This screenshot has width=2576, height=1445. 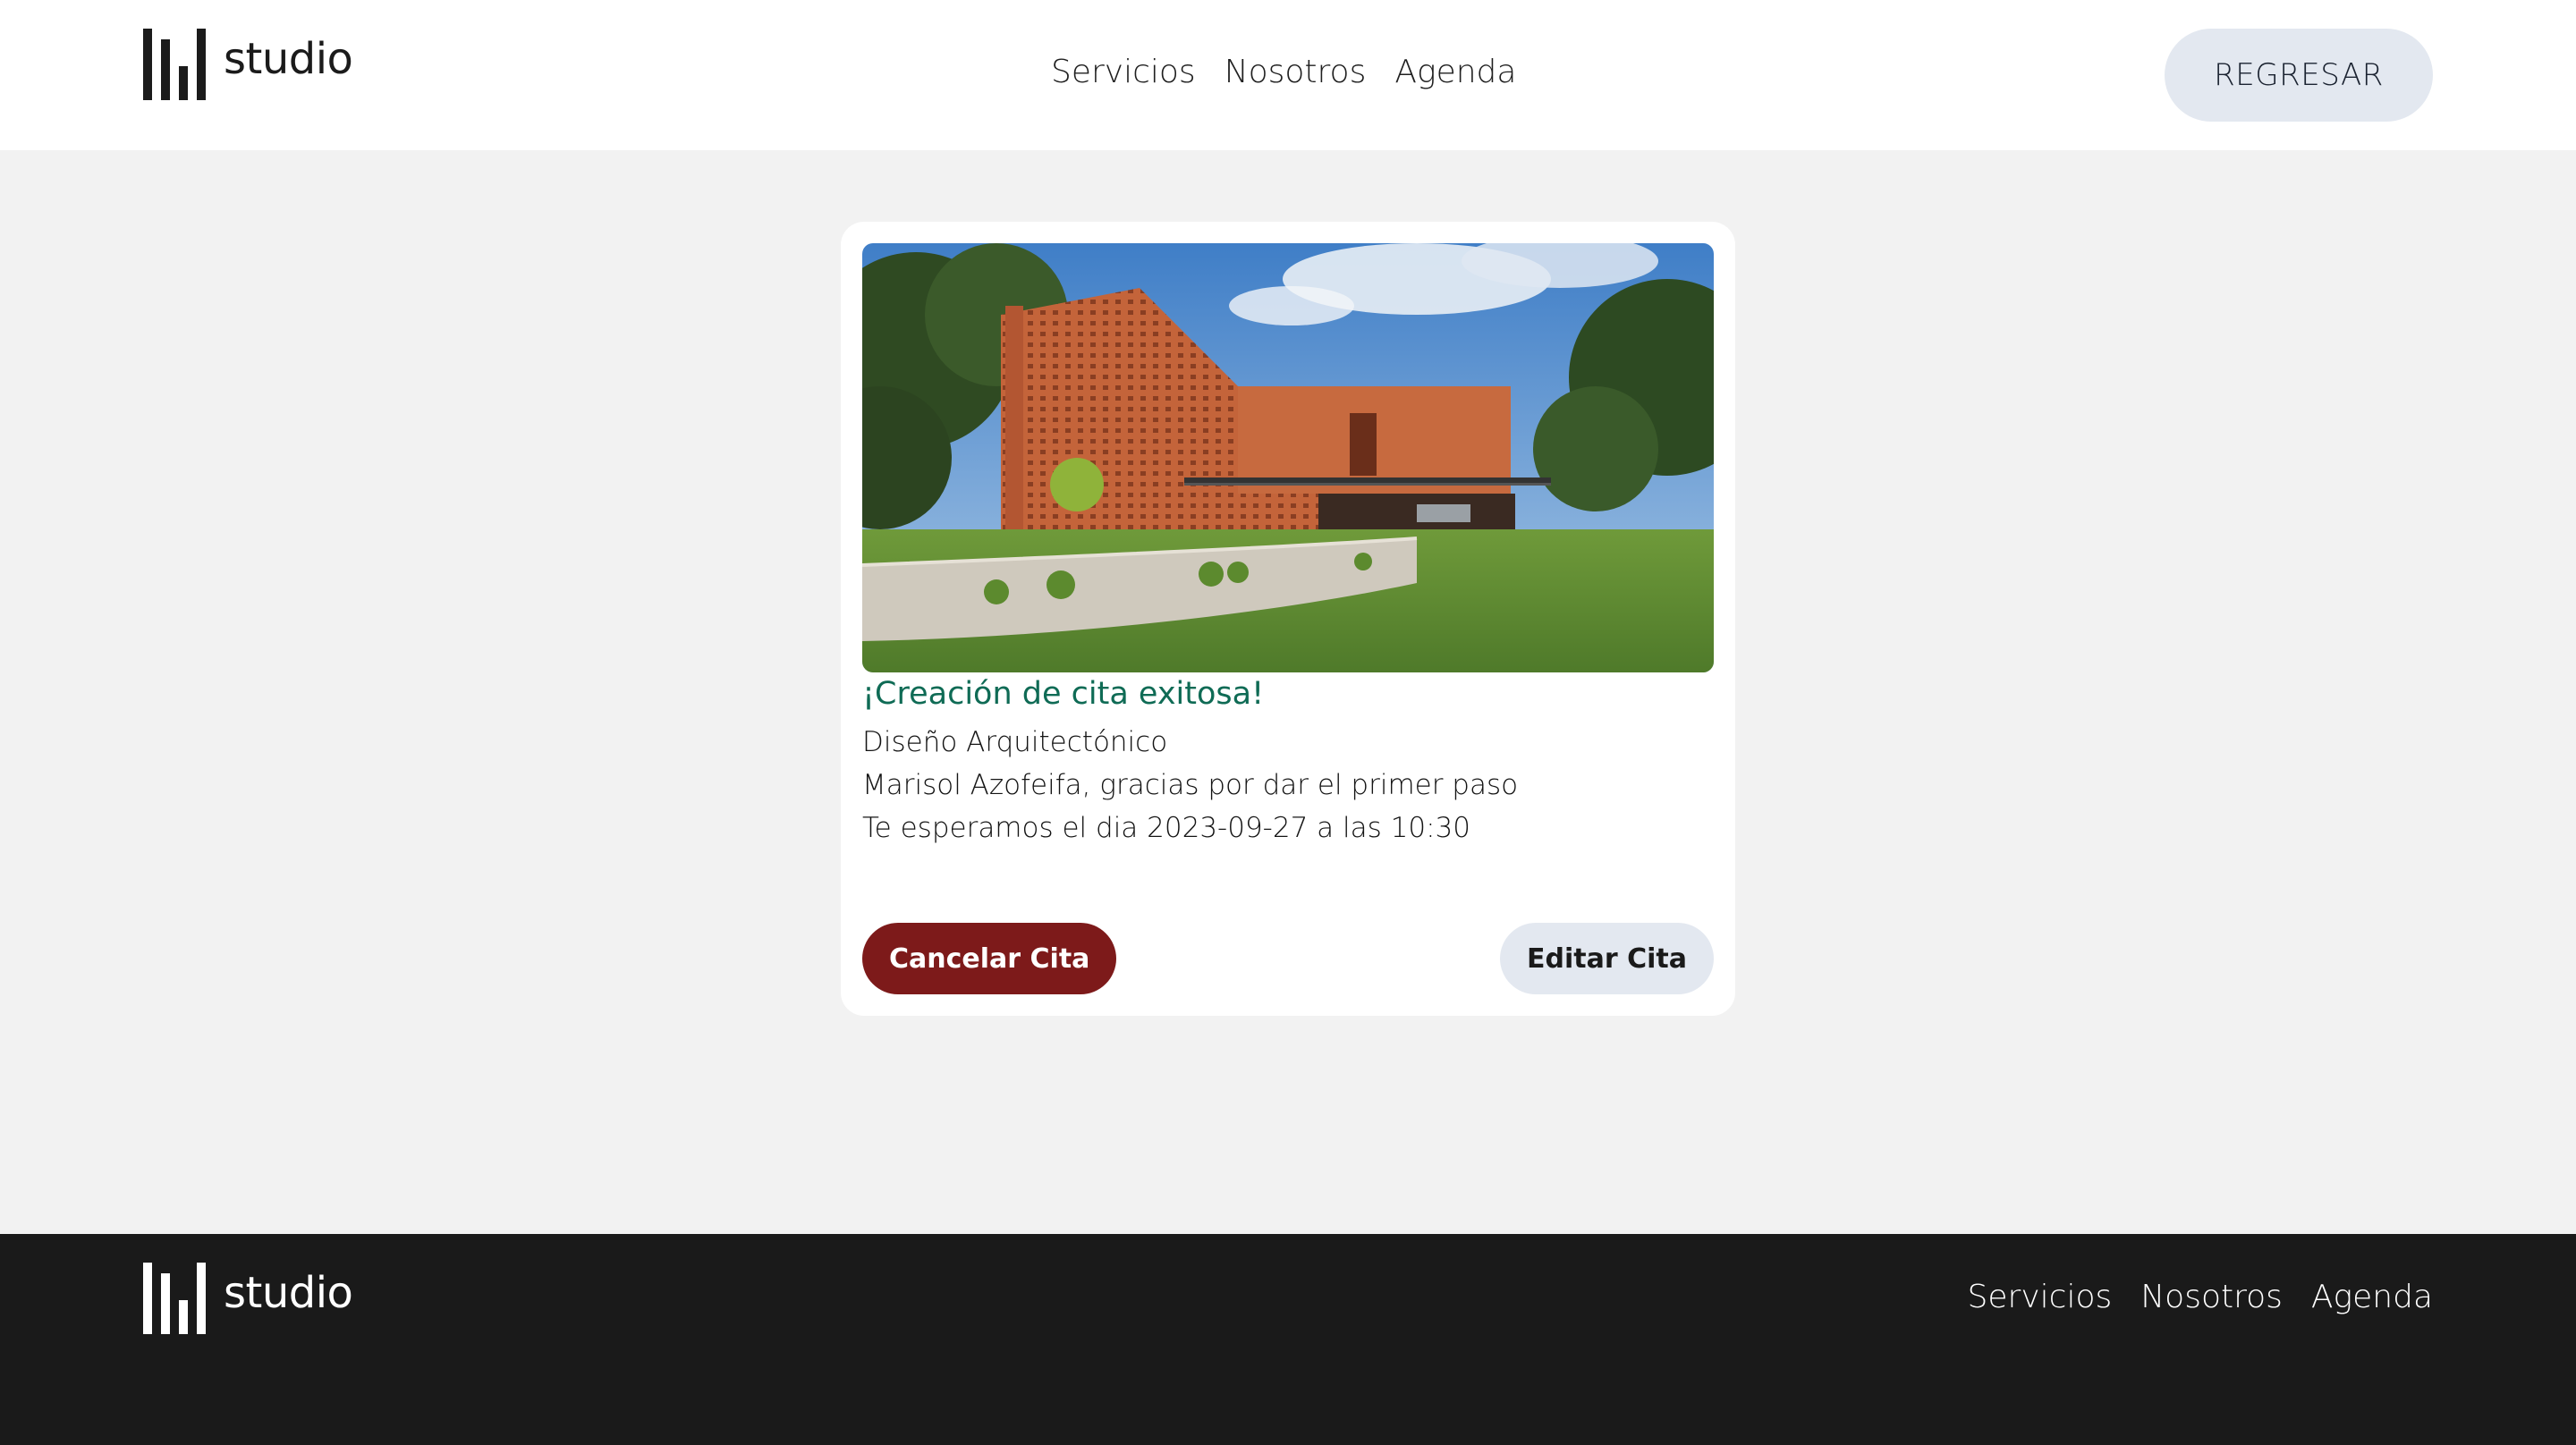 What do you see at coordinates (1288, 457) in the screenshot?
I see `architecture-photo` at bounding box center [1288, 457].